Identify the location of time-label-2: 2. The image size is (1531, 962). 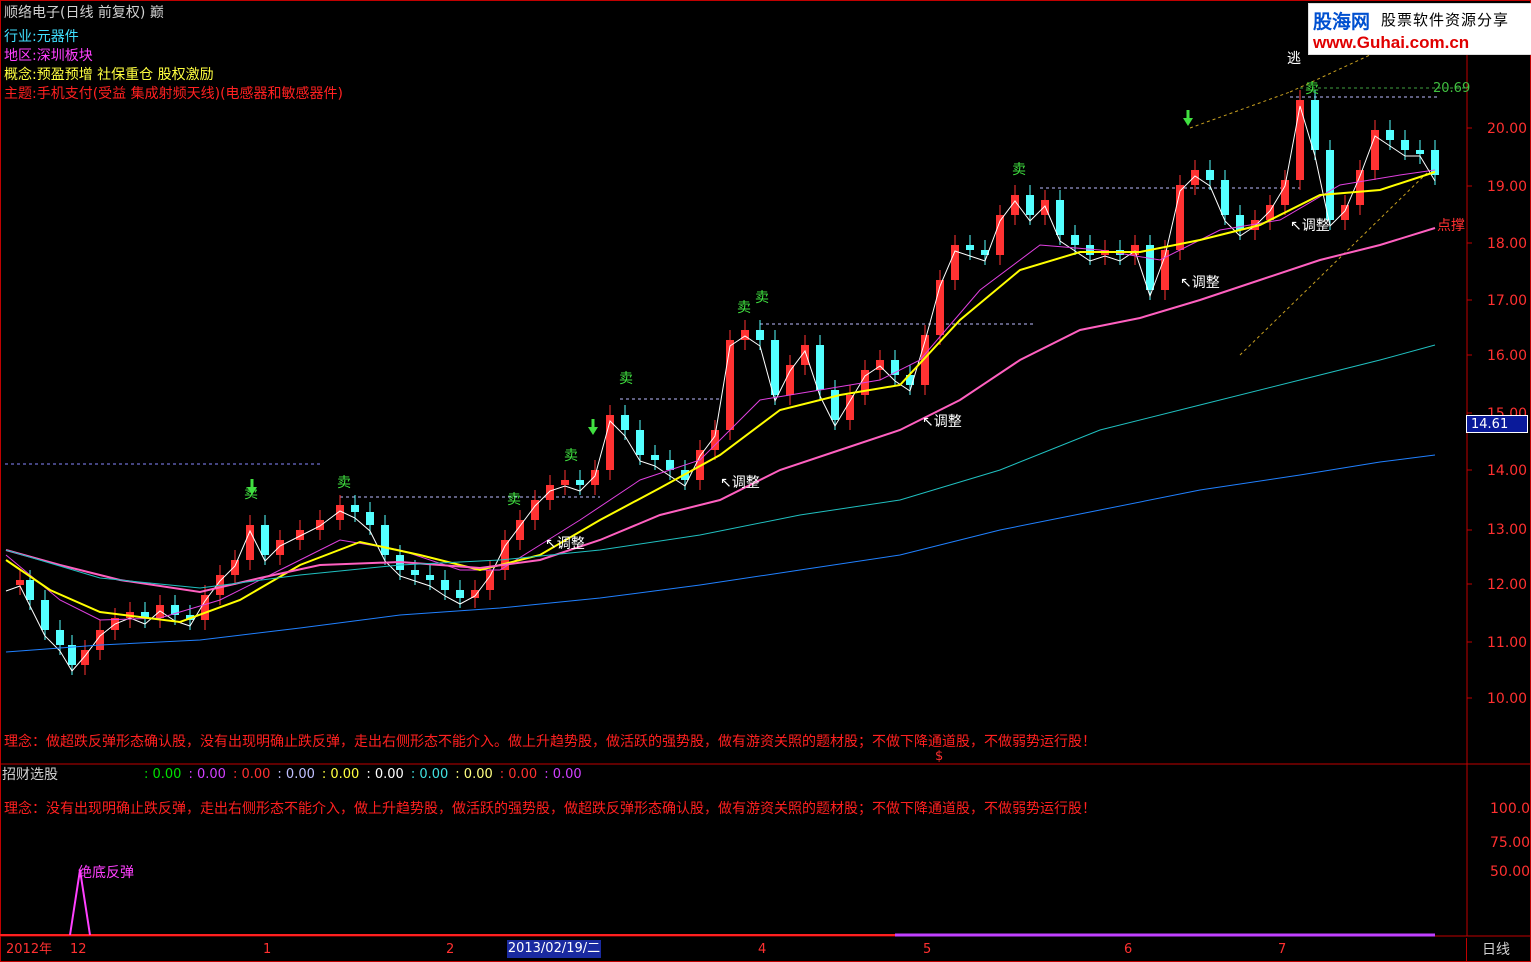
(450, 949).